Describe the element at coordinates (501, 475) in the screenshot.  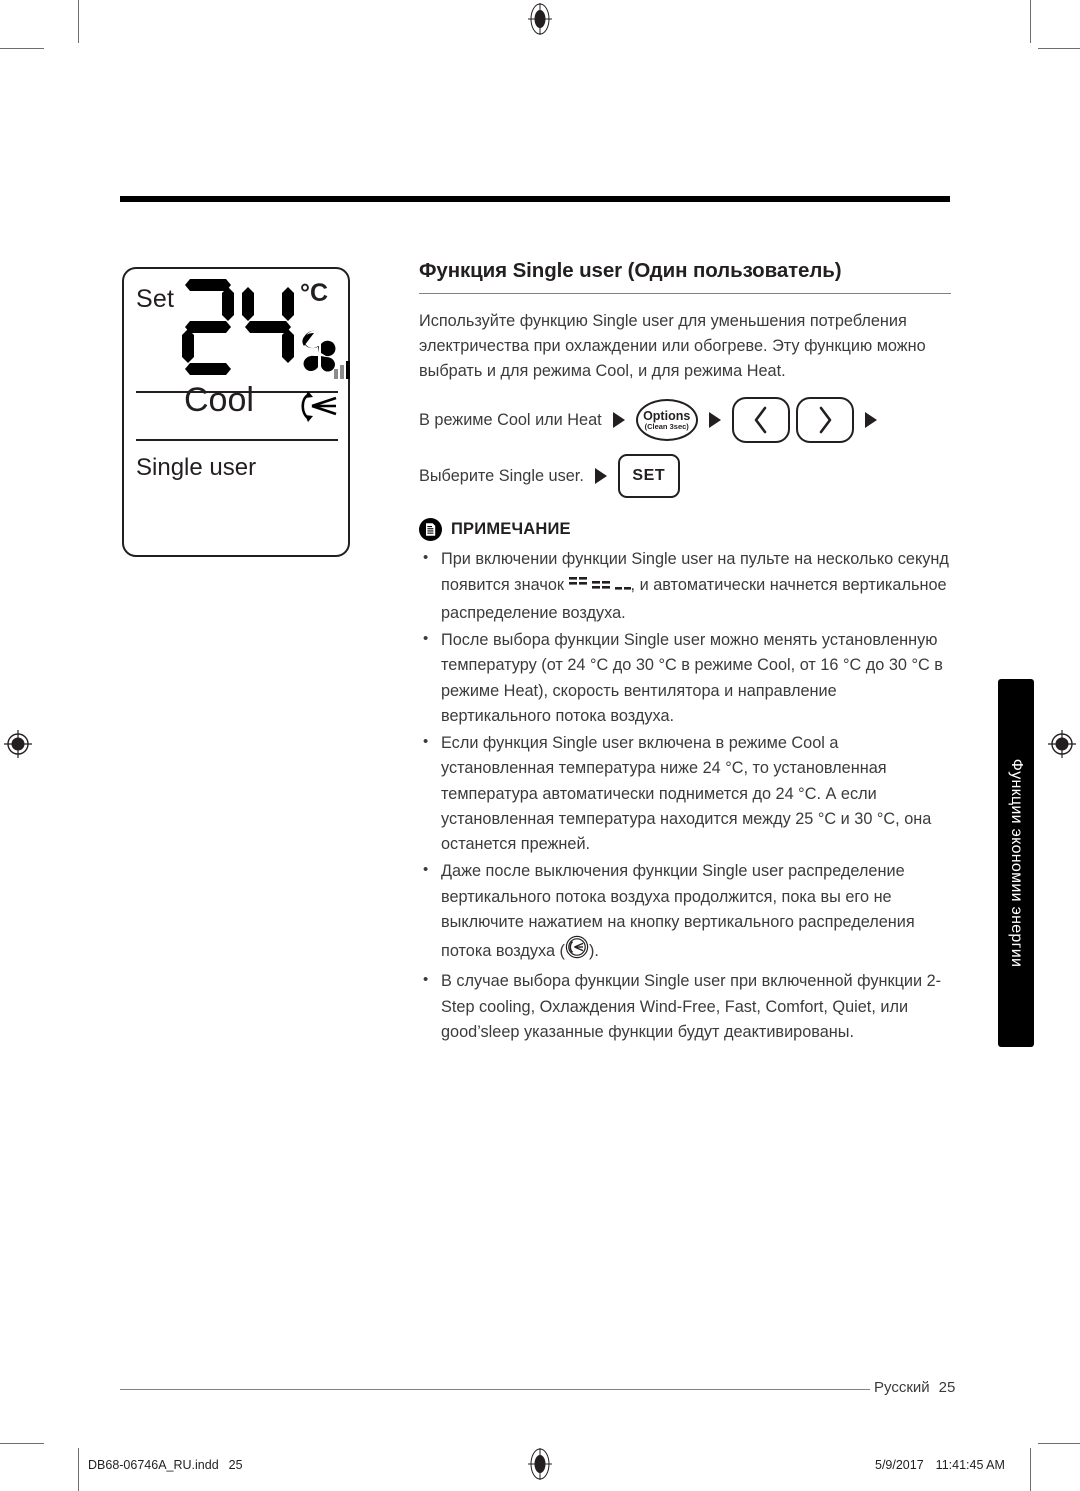
I see `step-2-label: Выберите Single user.` at that location.